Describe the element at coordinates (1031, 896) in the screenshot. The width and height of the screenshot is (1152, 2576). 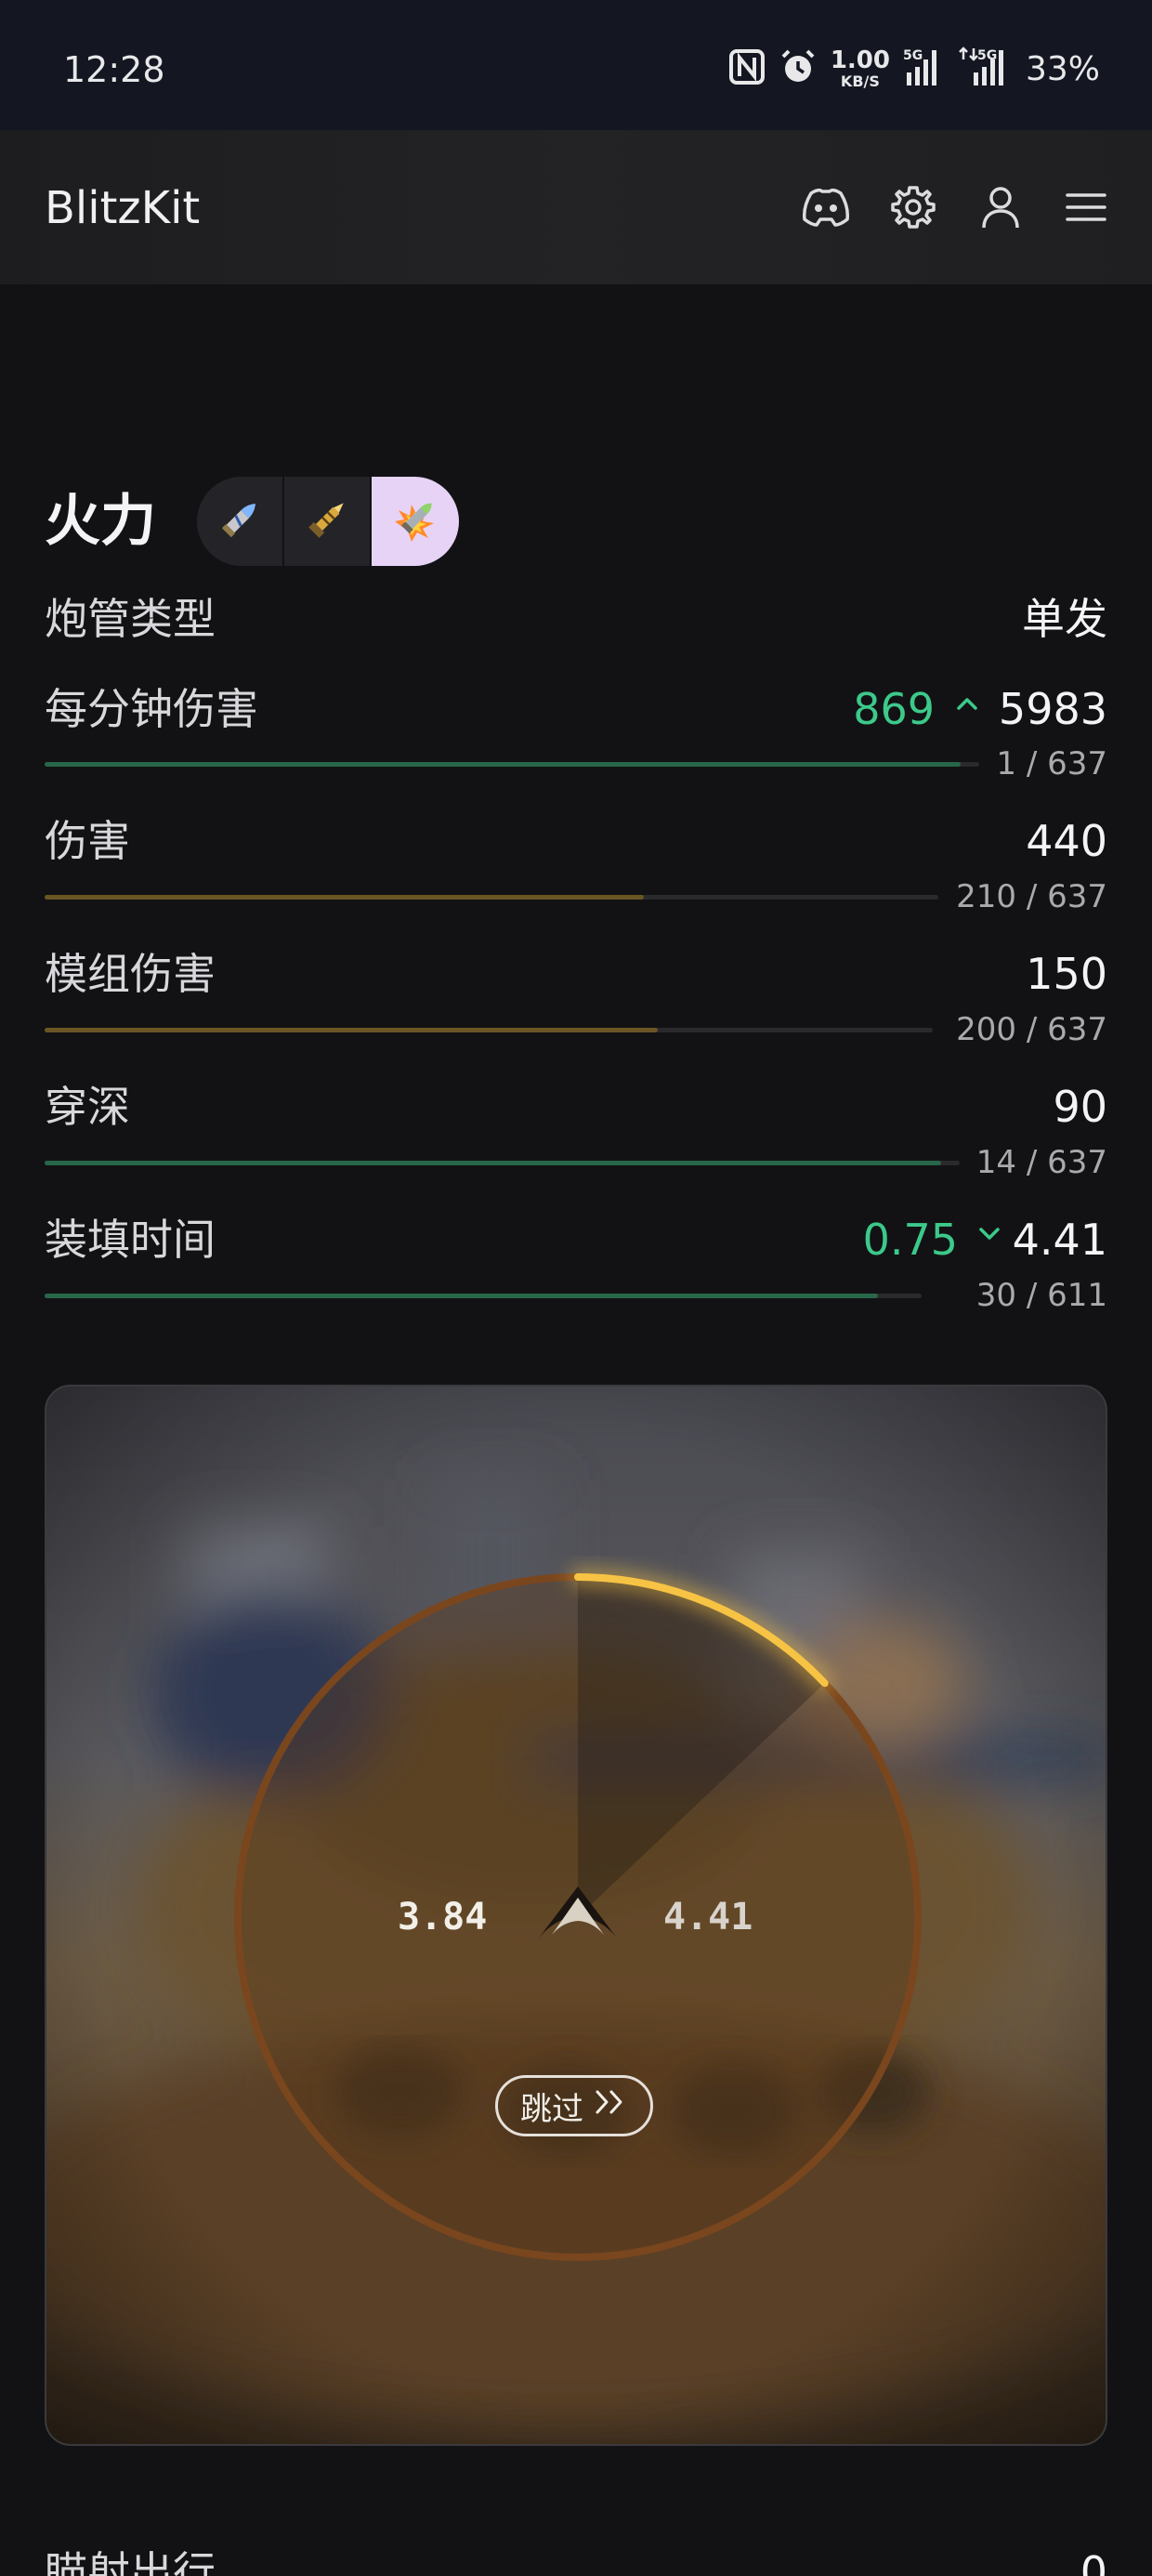
I see `stat-rank: 210 / 637` at that location.